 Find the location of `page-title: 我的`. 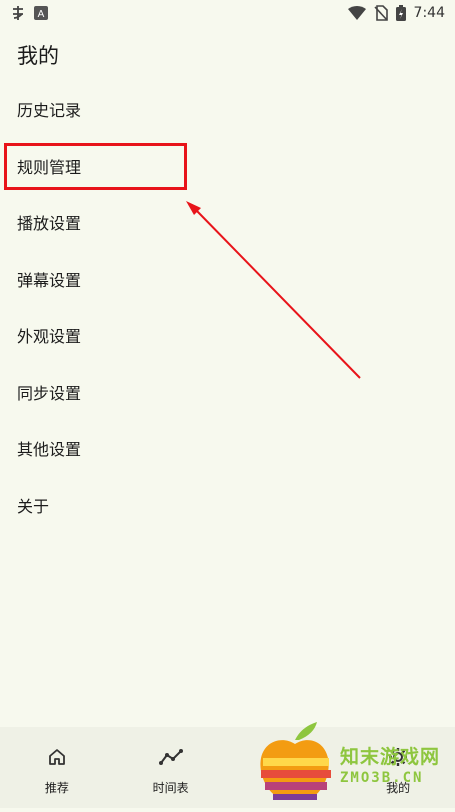

page-title: 我的 is located at coordinates (38, 56).